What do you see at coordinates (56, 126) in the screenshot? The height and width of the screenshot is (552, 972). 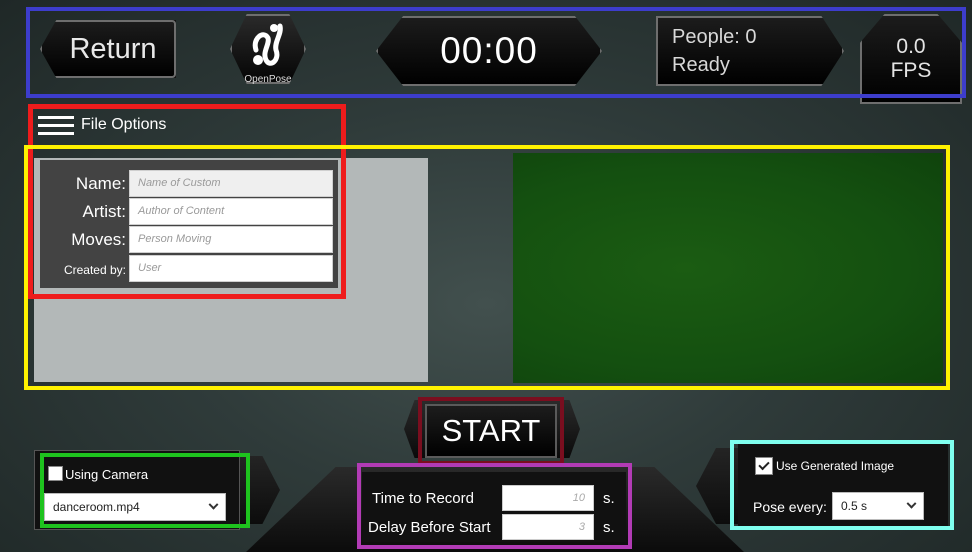 I see `hamburger-menu-icon` at bounding box center [56, 126].